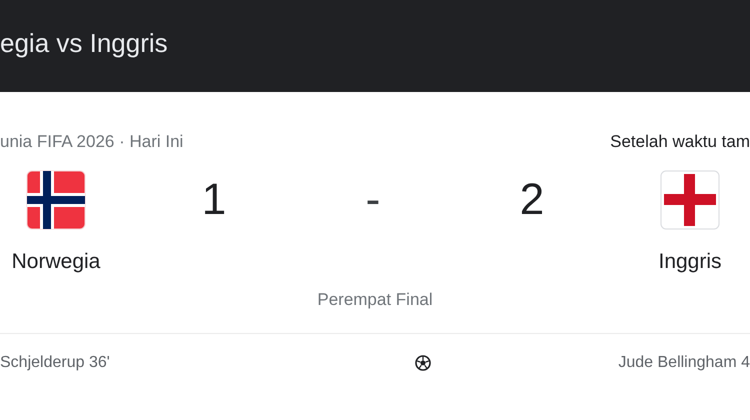 The width and height of the screenshot is (750, 420). What do you see at coordinates (214, 200) in the screenshot?
I see `home-score: 1` at bounding box center [214, 200].